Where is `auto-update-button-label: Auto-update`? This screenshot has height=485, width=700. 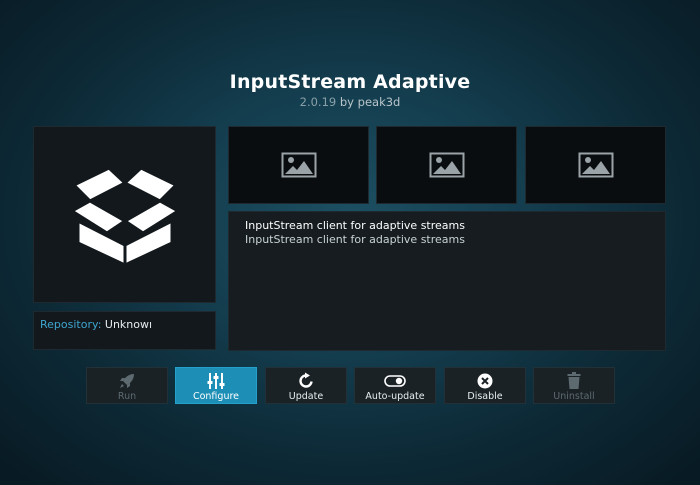 auto-update-button-label: Auto-update is located at coordinates (395, 396).